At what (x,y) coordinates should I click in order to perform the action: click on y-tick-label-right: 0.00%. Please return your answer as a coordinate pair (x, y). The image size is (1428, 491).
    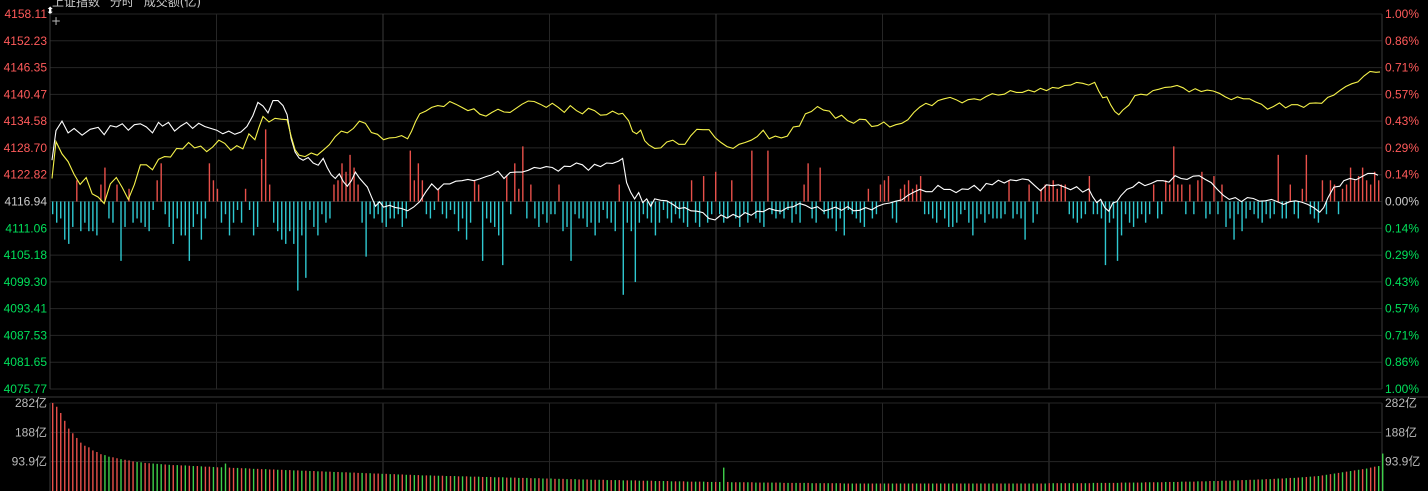
    Looking at the image, I should click on (1402, 202).